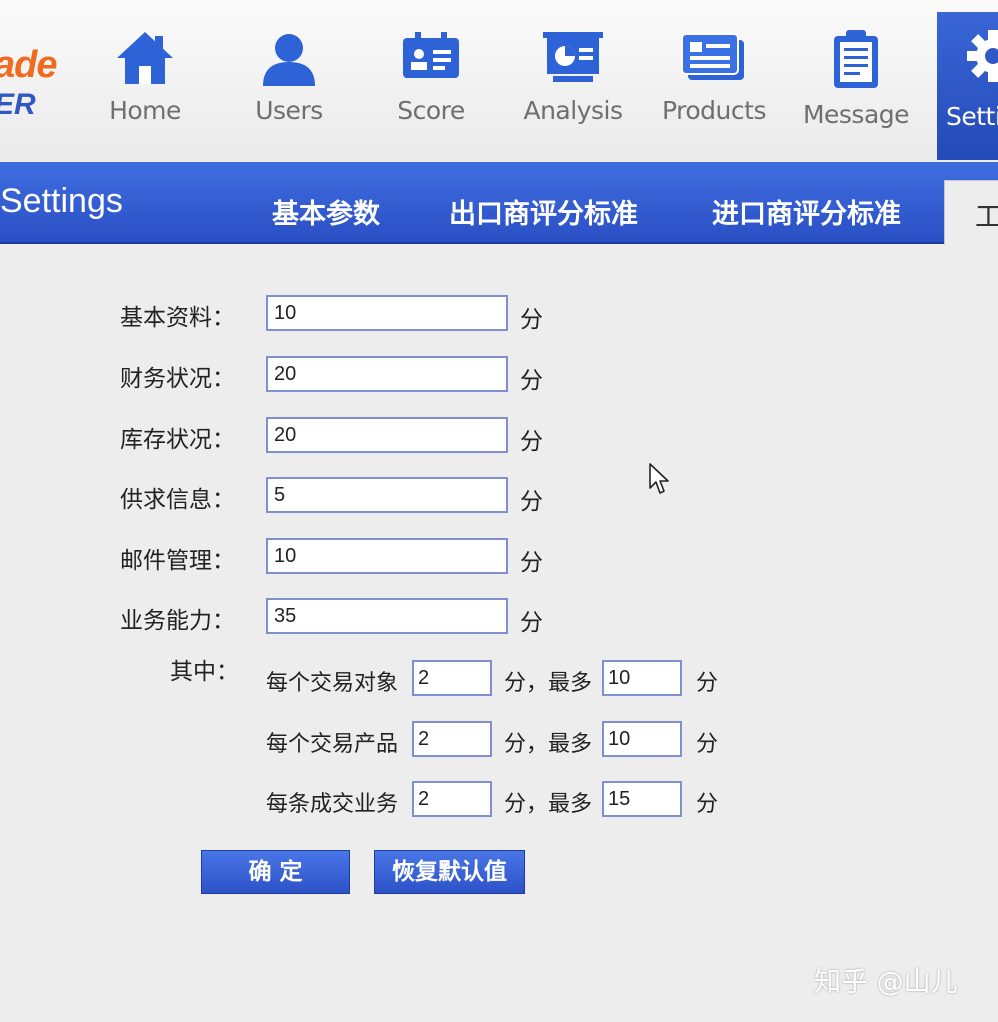 Image resolution: width=998 pixels, height=1022 pixels. I want to click on business-ability-input, so click(387, 616).